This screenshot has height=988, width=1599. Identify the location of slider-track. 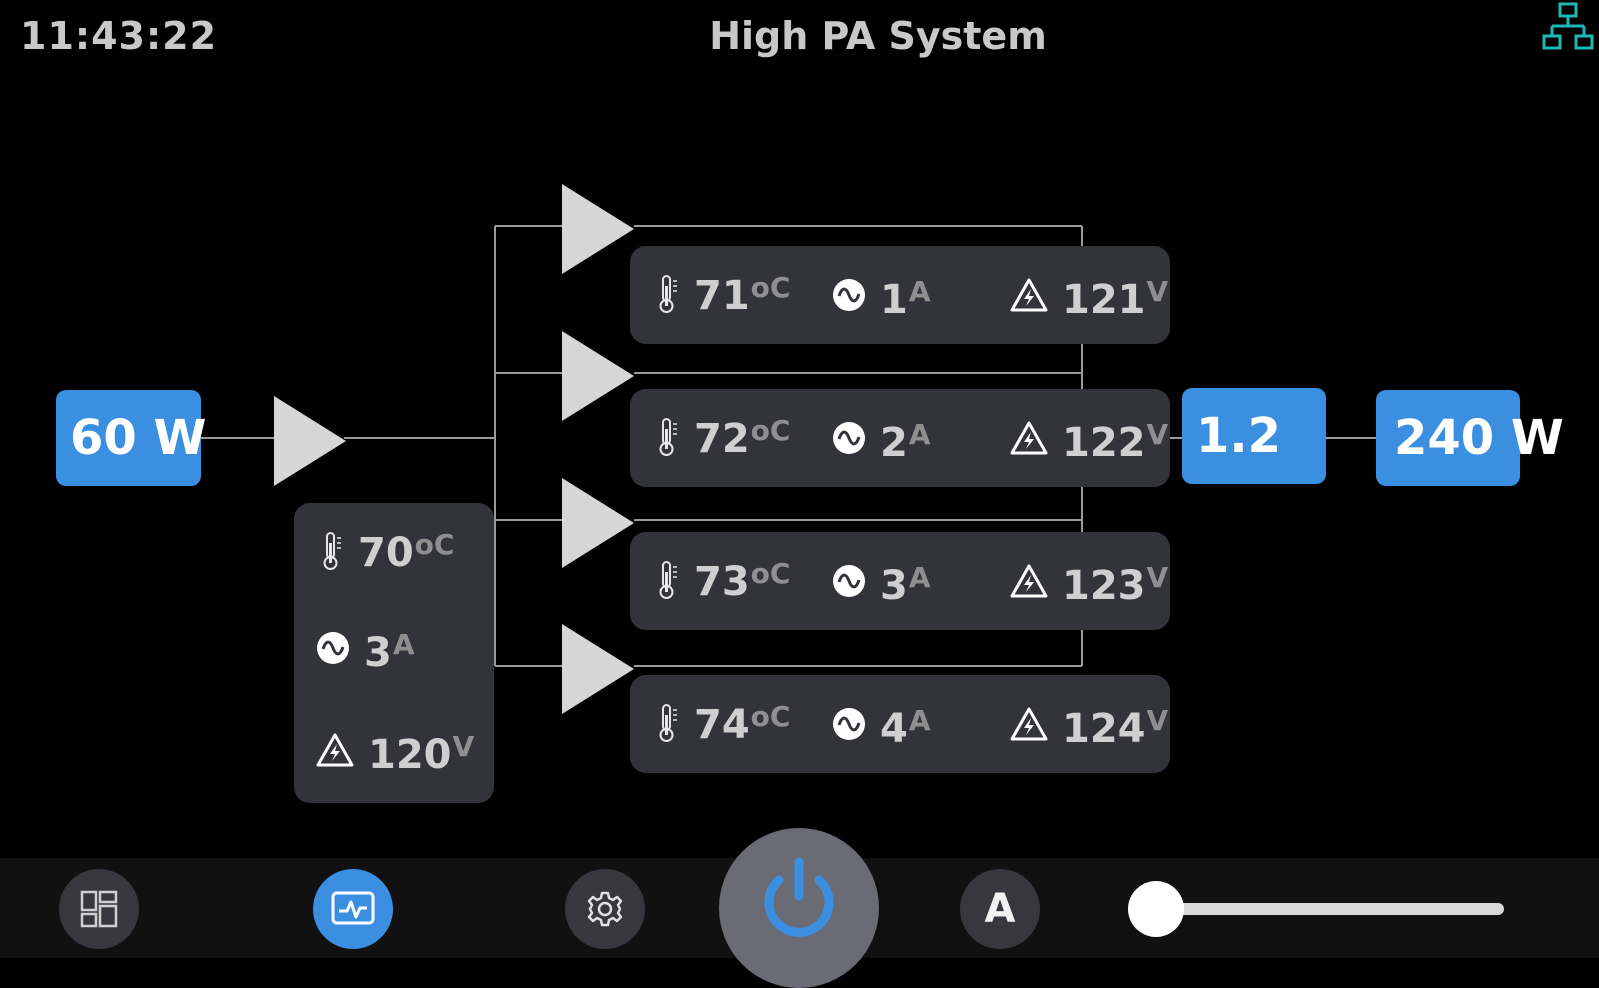
(1327, 909).